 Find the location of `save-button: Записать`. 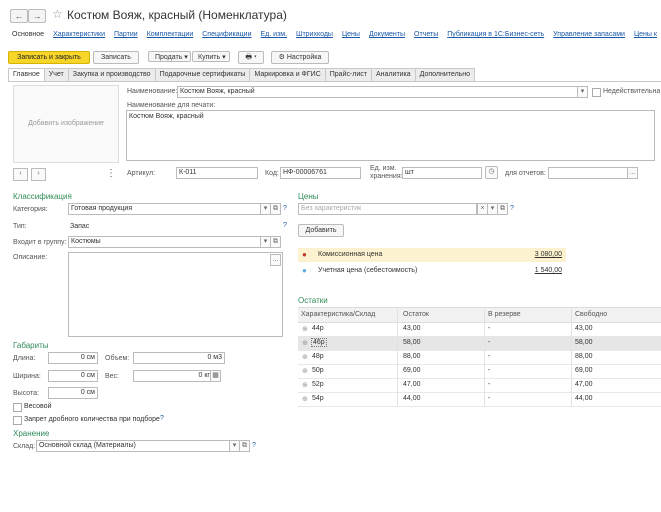

save-button: Записать is located at coordinates (116, 57).